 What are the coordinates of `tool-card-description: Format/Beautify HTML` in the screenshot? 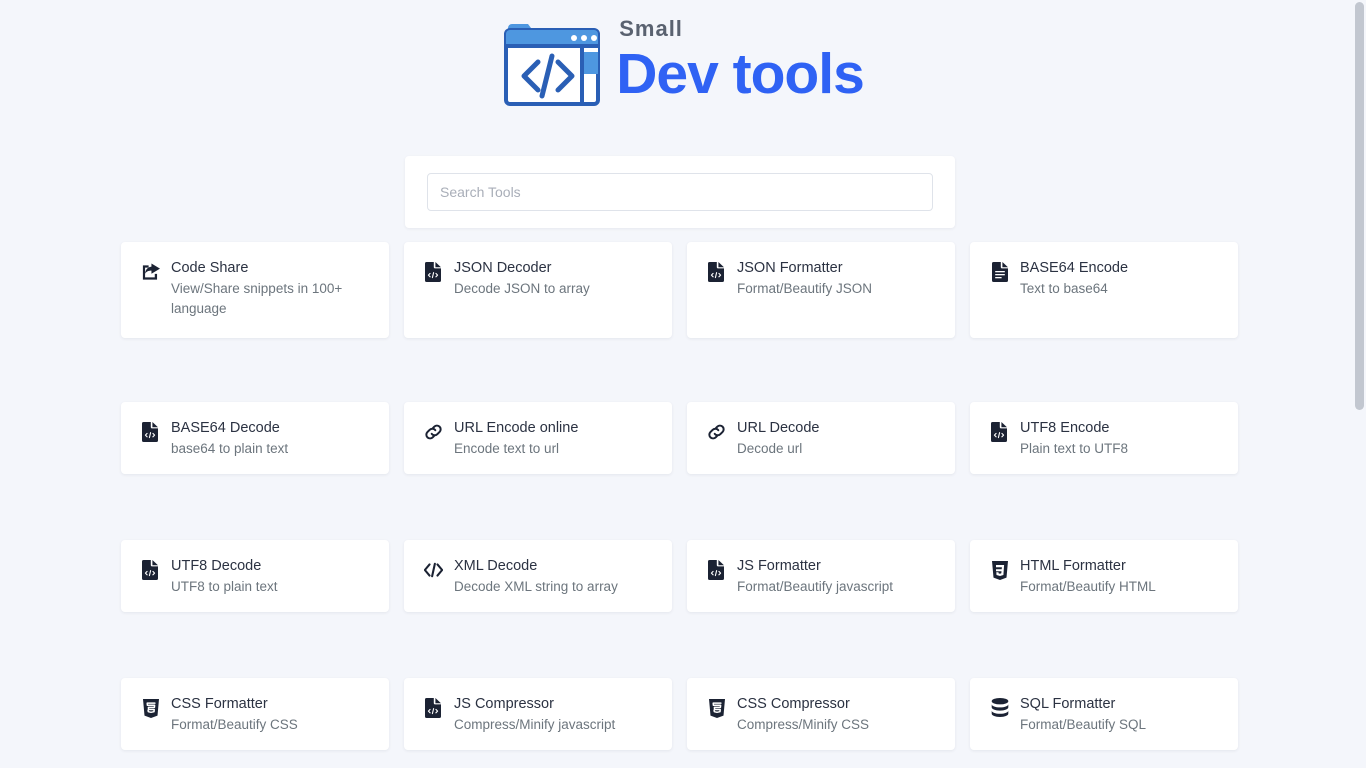 It's located at (1088, 587).